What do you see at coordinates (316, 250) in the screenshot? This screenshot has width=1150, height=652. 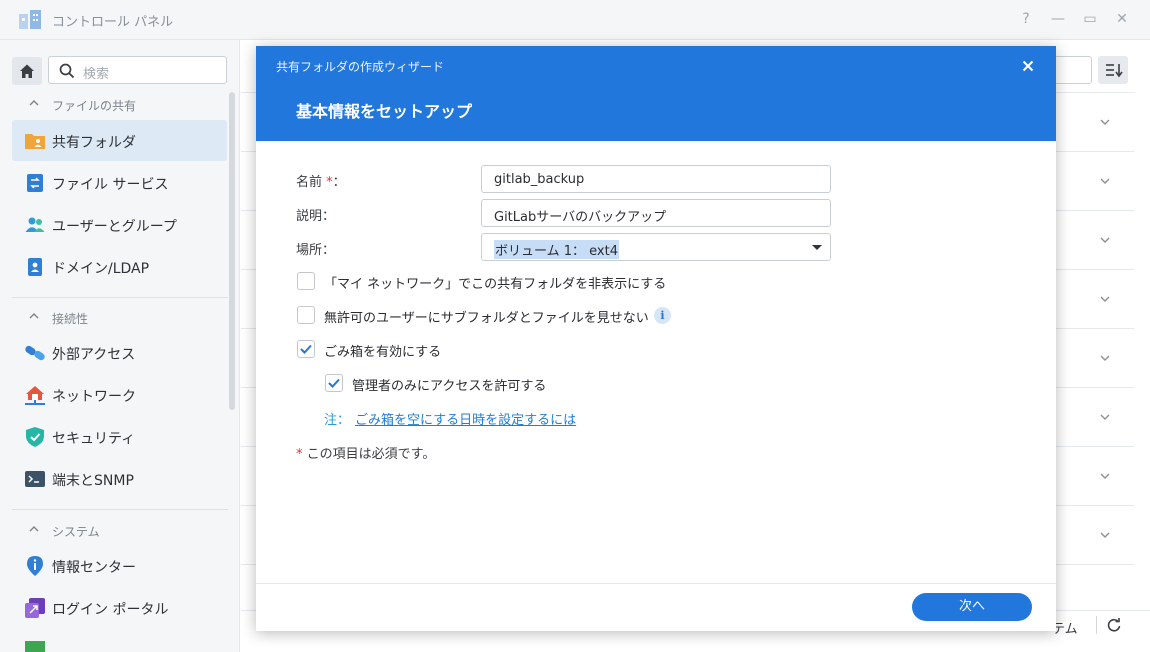 I see `location-label: 場所：` at bounding box center [316, 250].